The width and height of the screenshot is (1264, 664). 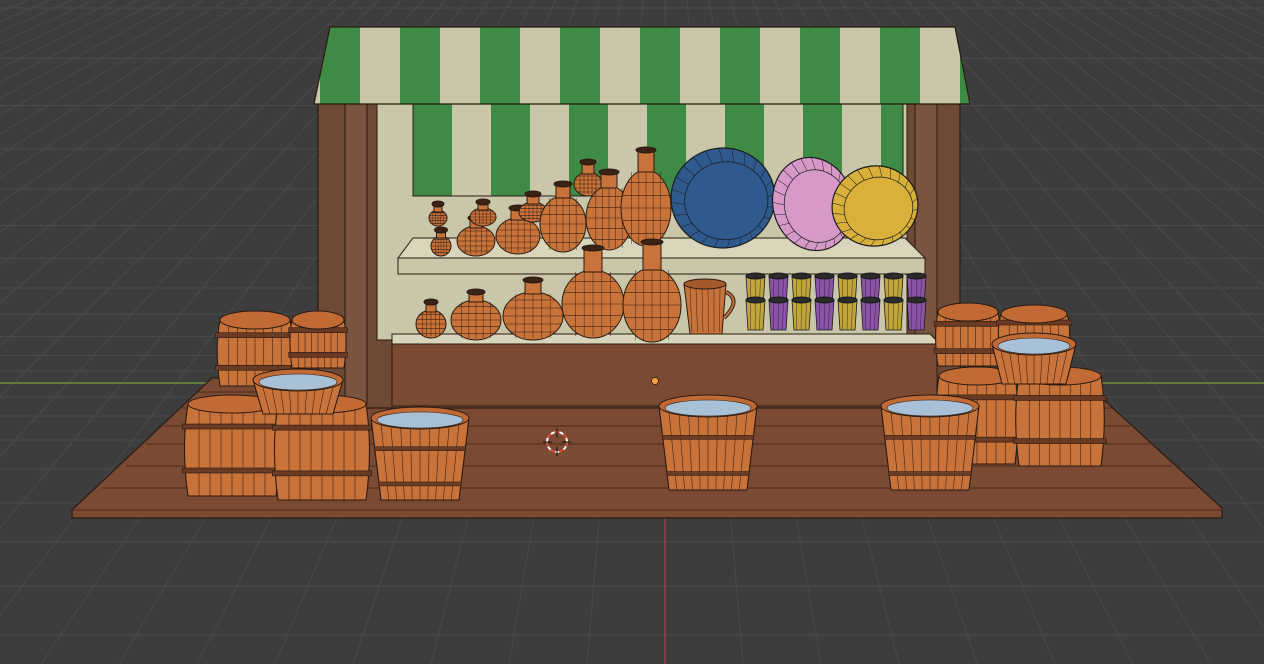 I want to click on awning, so click(x=642, y=65).